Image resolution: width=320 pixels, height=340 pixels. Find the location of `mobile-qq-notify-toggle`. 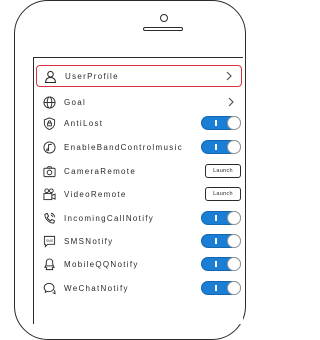

mobile-qq-notify-toggle is located at coordinates (221, 264).